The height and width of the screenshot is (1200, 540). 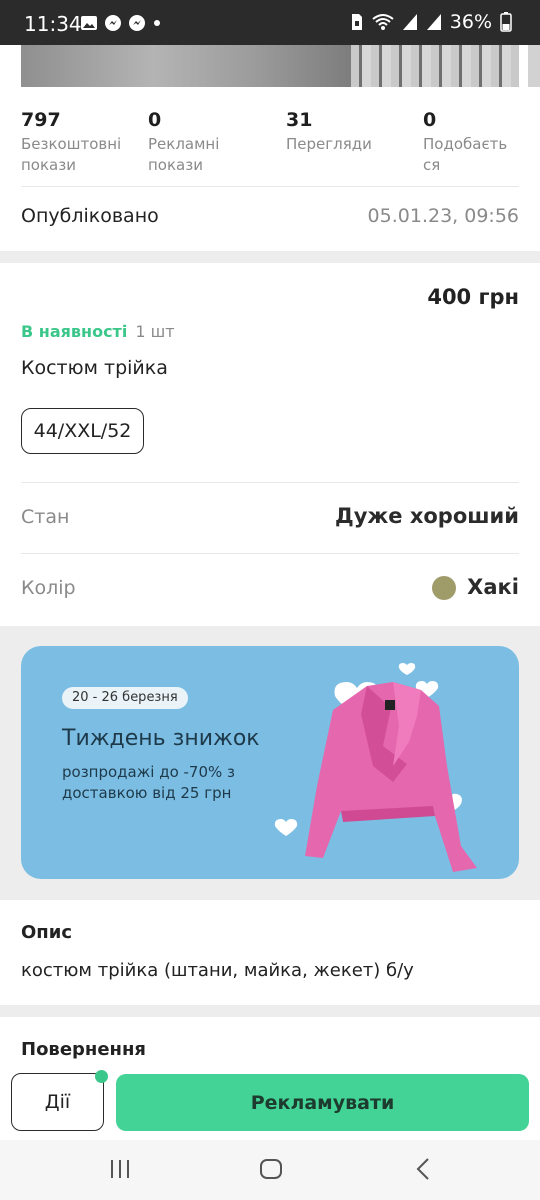 What do you see at coordinates (47, 932) in the screenshot?
I see `description-title: Опис` at bounding box center [47, 932].